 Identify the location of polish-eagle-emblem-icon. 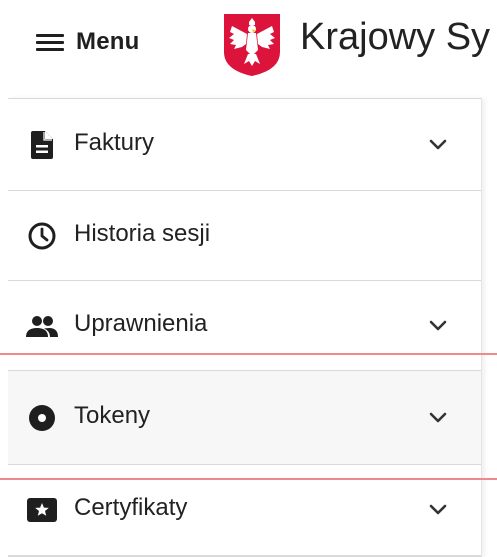
(252, 45).